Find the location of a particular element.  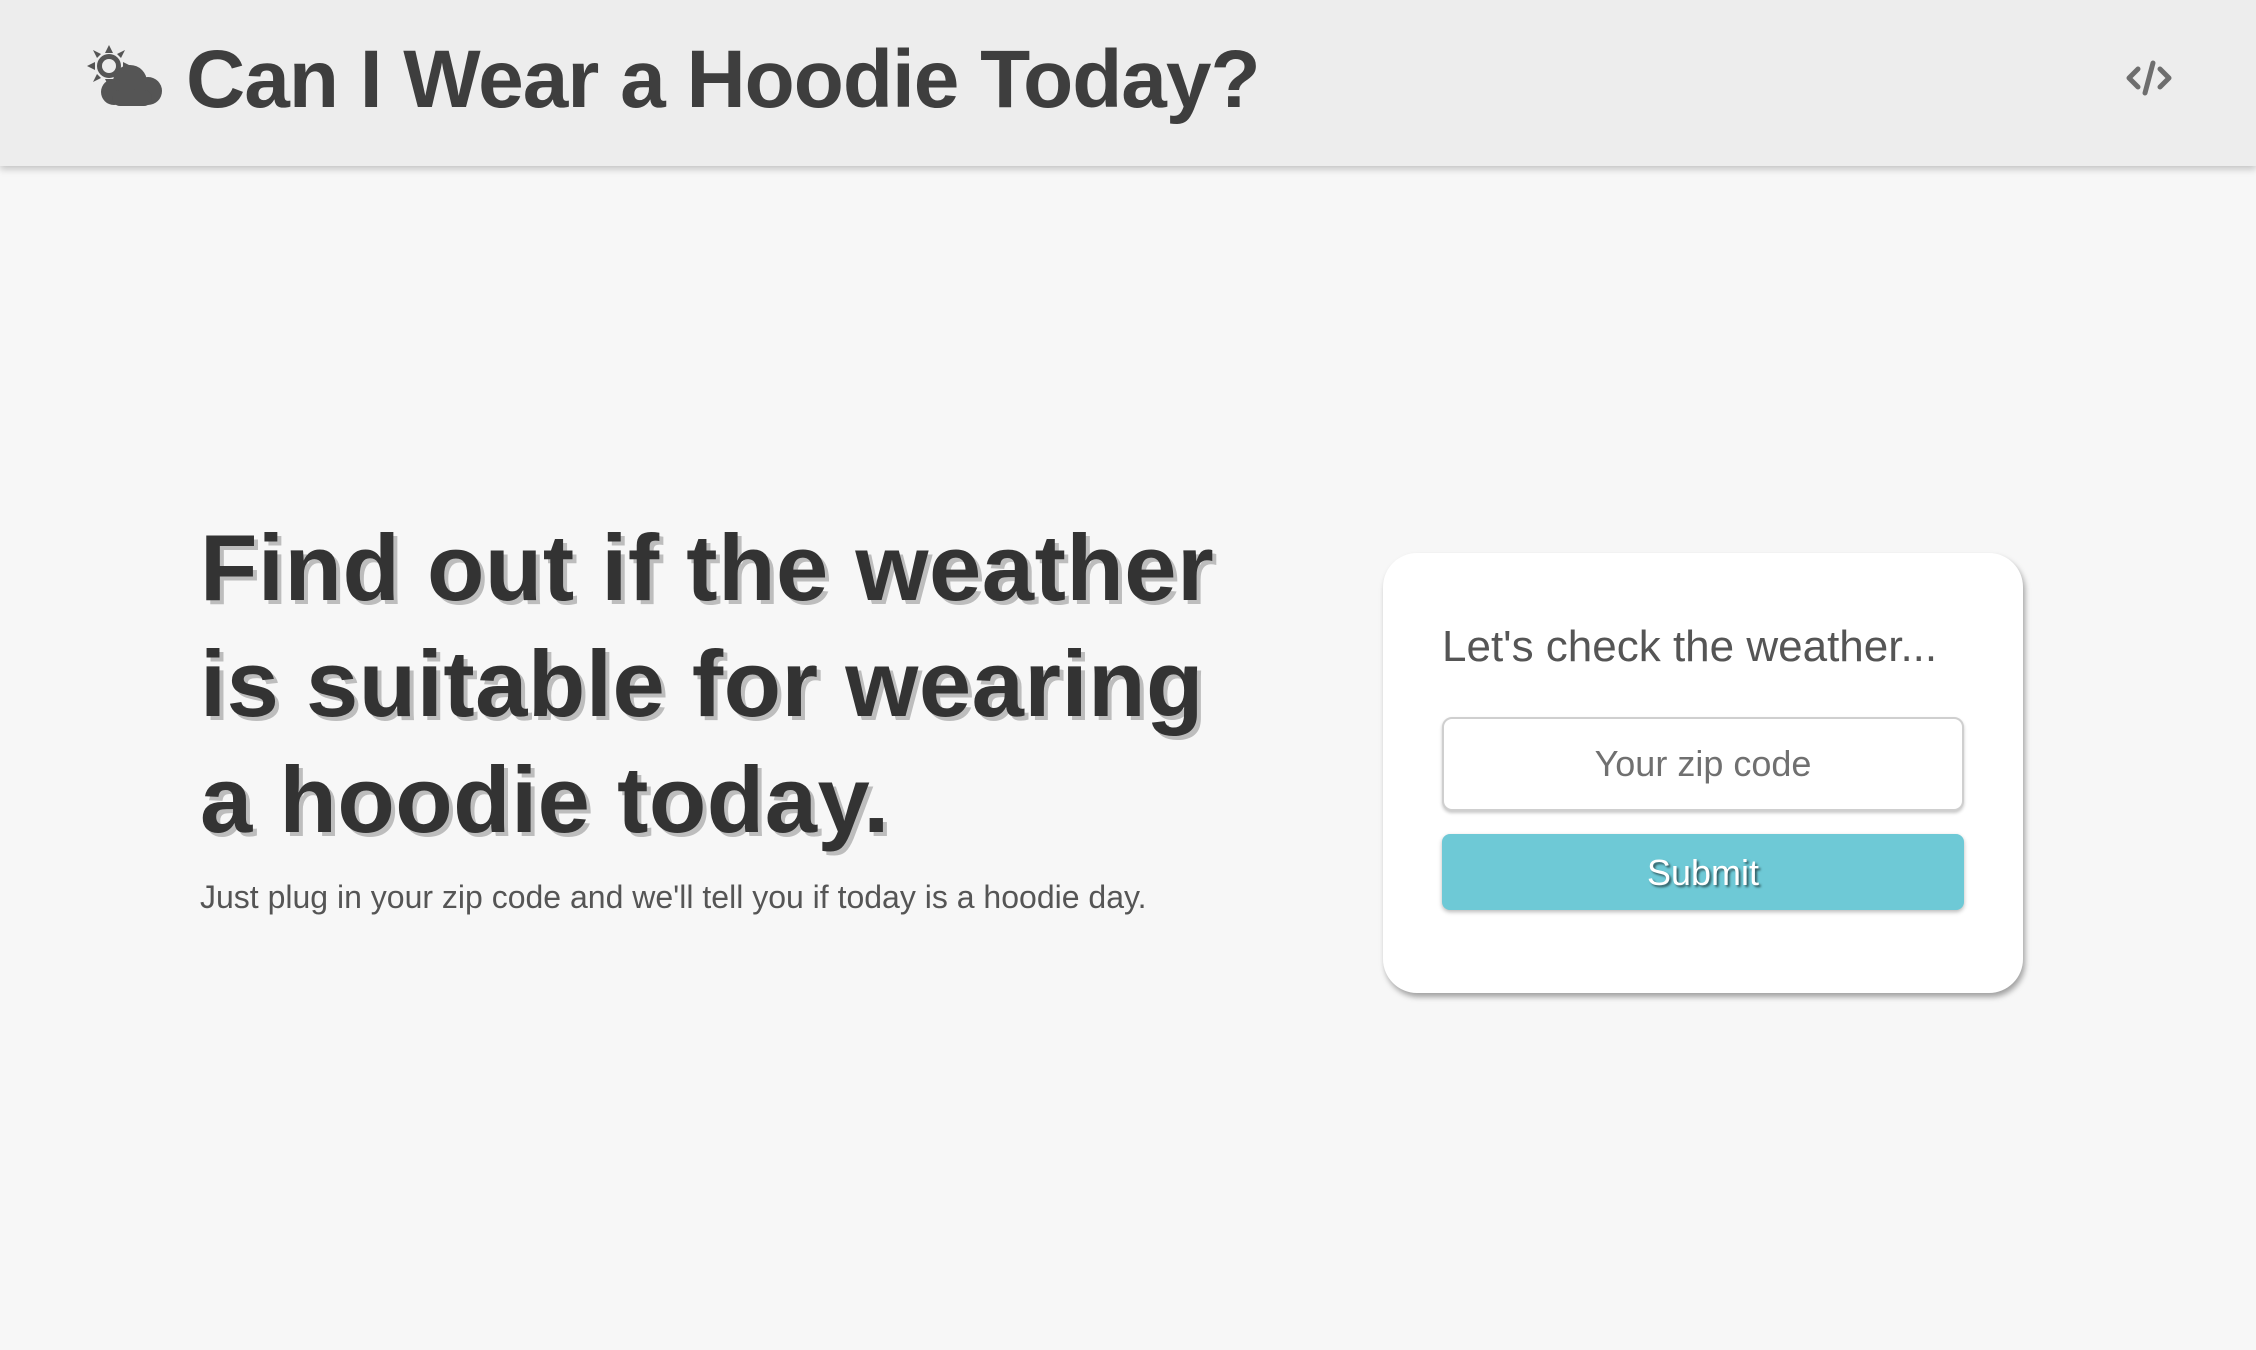

zip-form-card: Let's check the weather... Submit is located at coordinates (1703, 773).